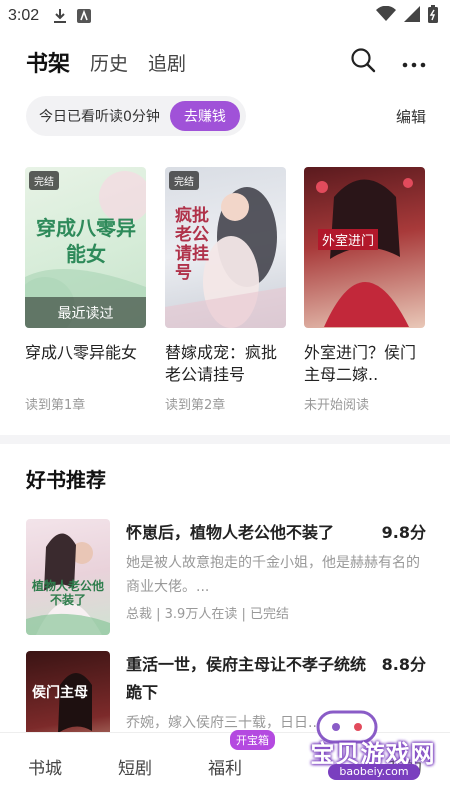  I want to click on rec-score: 9.8分, so click(403, 532).